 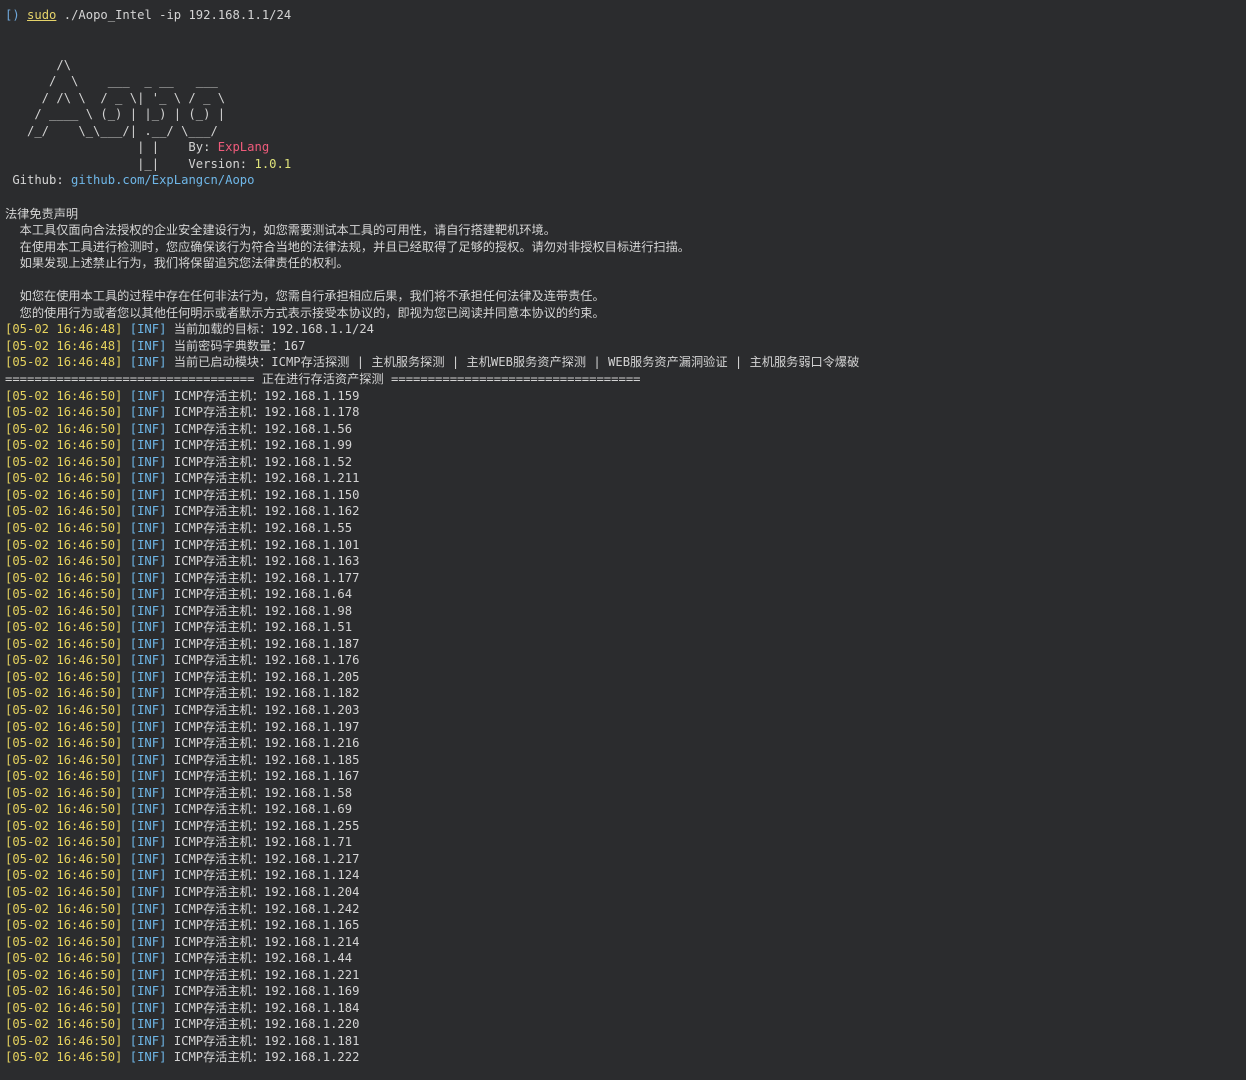 What do you see at coordinates (625, 15) in the screenshot?
I see `command-line: [) sudo ./Aopo_Intel -ip 192.168.1.1/24` at bounding box center [625, 15].